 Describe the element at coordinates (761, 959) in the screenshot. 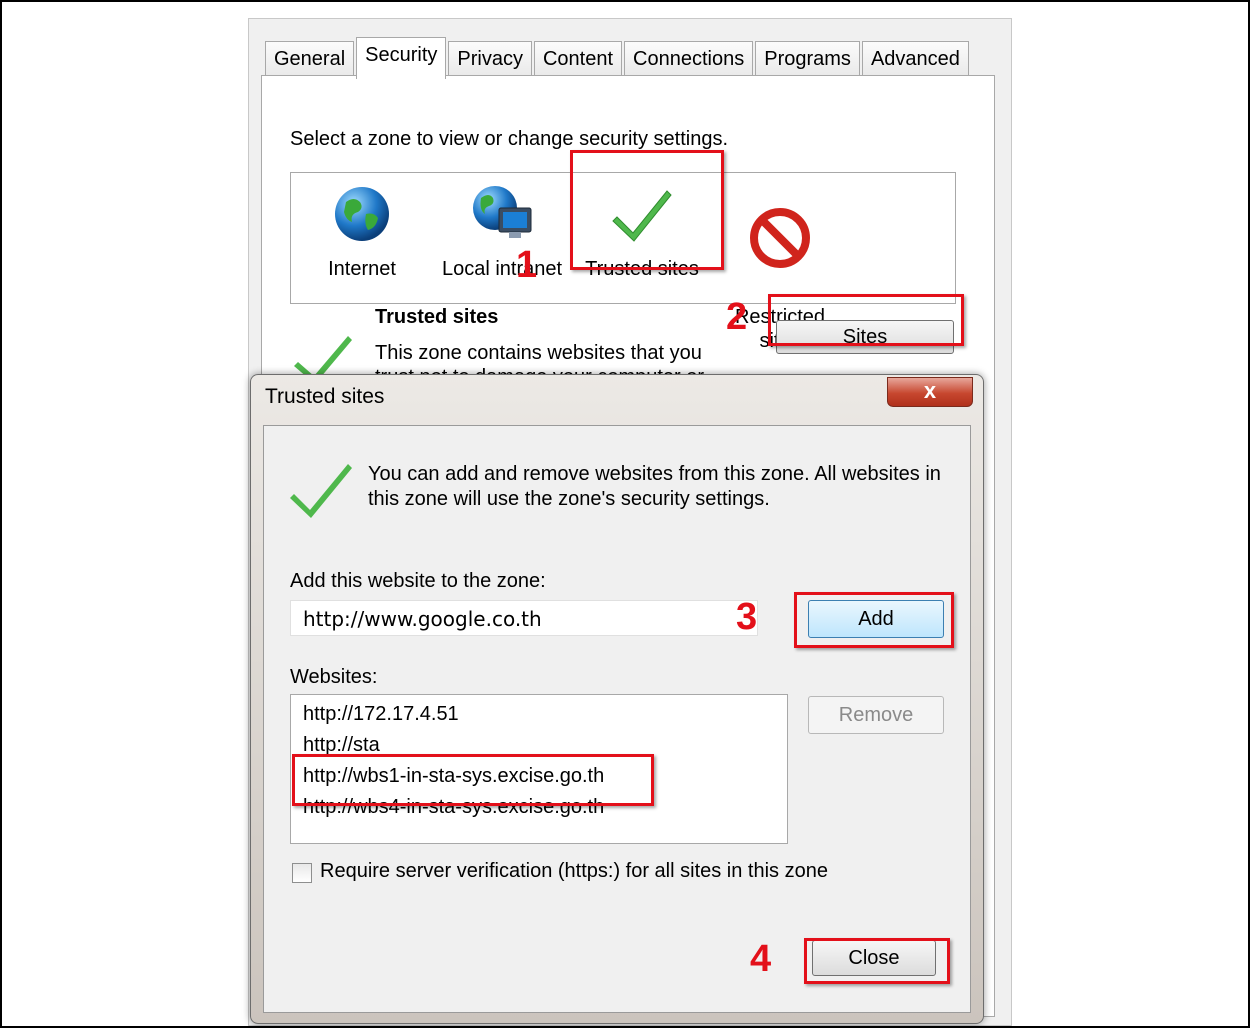

I see `step-4-marker: 4` at that location.